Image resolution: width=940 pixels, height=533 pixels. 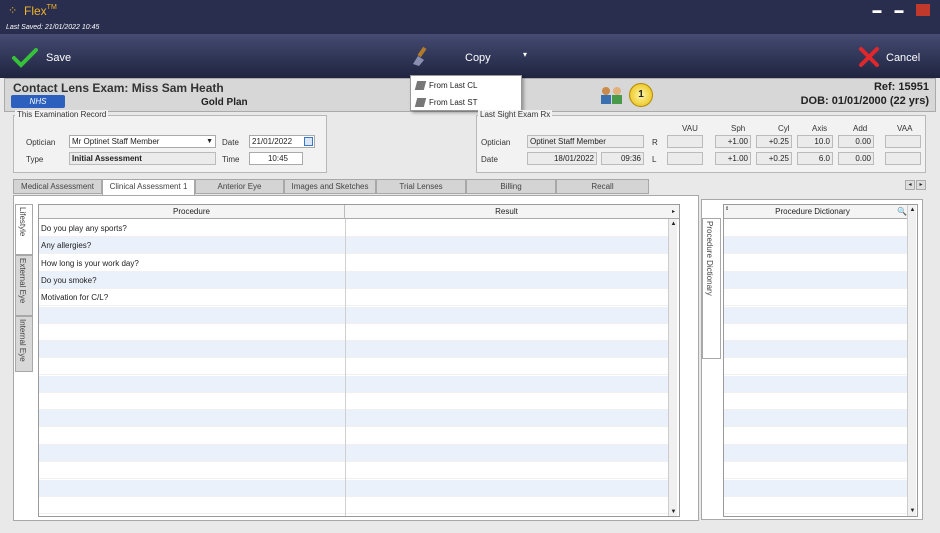 I want to click on calendar-icon, so click(x=308, y=141).